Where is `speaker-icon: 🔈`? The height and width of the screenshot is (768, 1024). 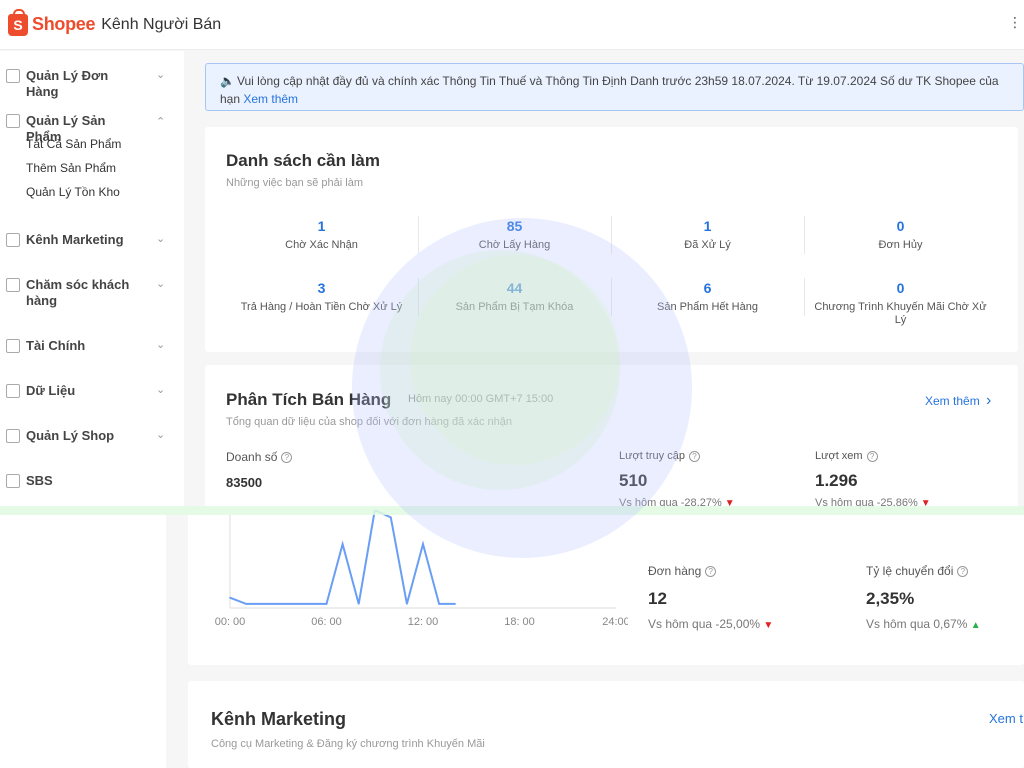 speaker-icon: 🔈 is located at coordinates (227, 81).